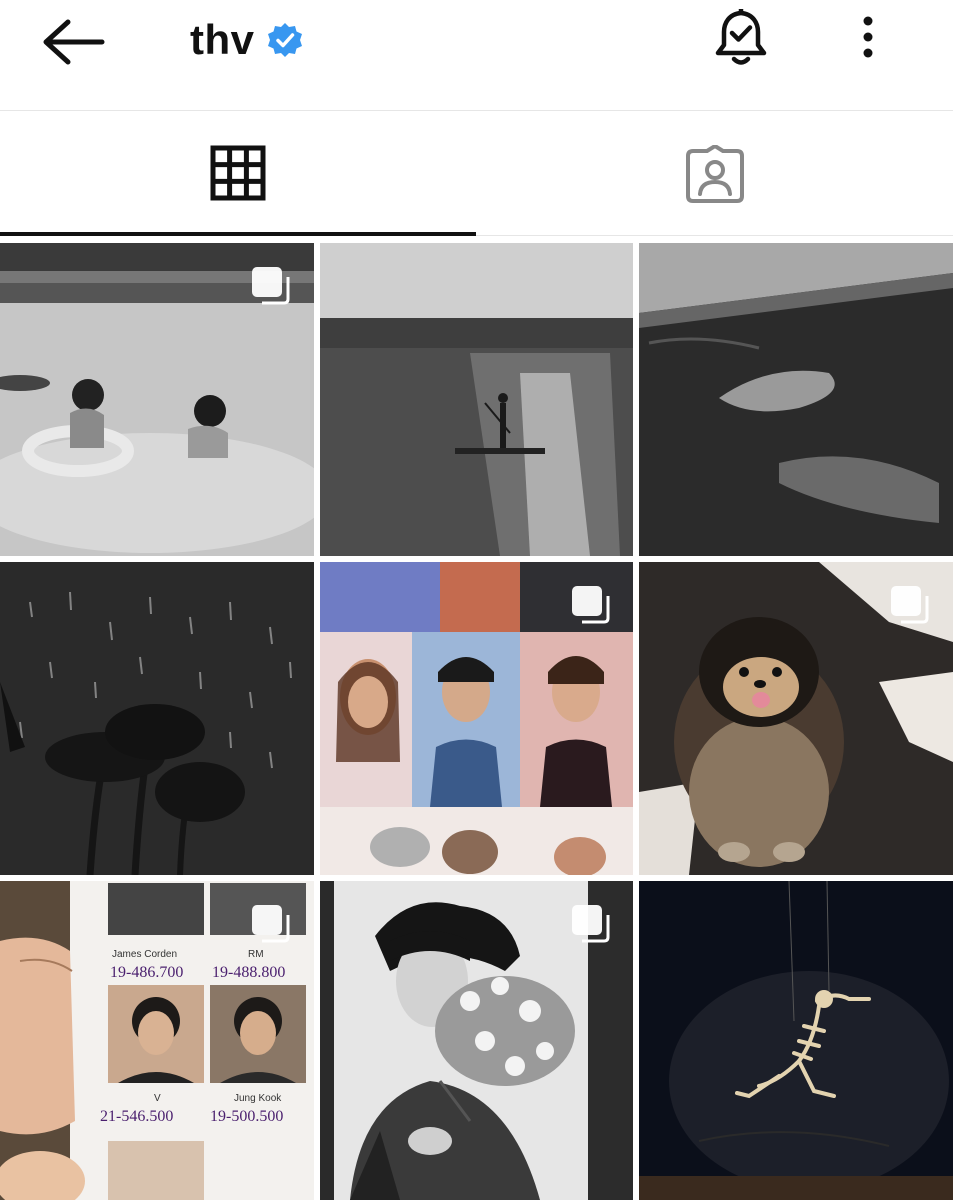 The height and width of the screenshot is (1200, 953). I want to click on username-text: thv, so click(222, 39).